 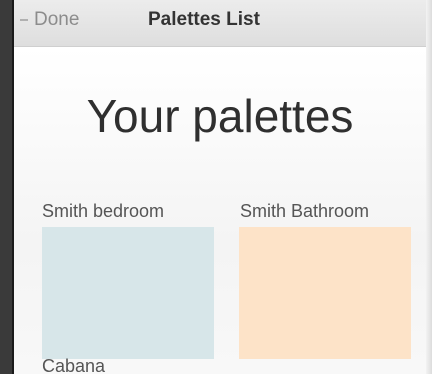 What do you see at coordinates (7, 187) in the screenshot?
I see `device-bezel-left` at bounding box center [7, 187].